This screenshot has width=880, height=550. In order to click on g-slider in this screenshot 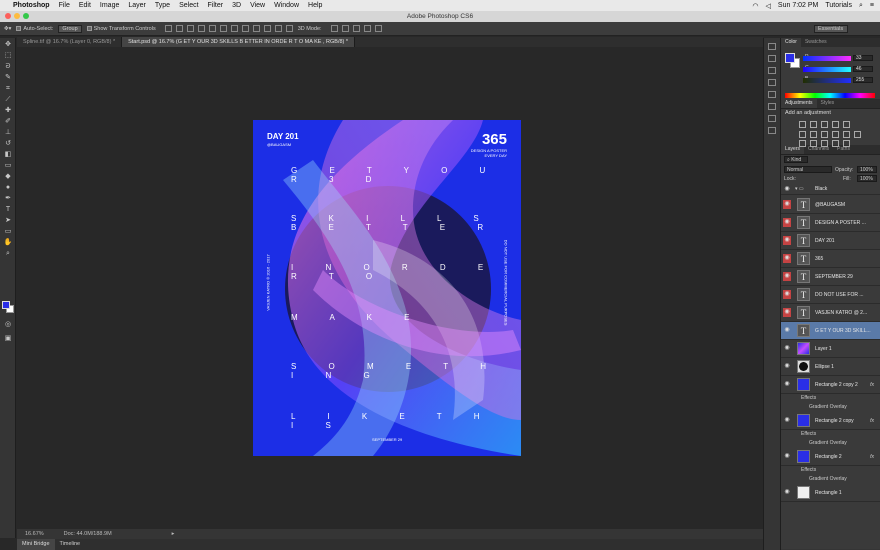, I will do `click(827, 69)`.